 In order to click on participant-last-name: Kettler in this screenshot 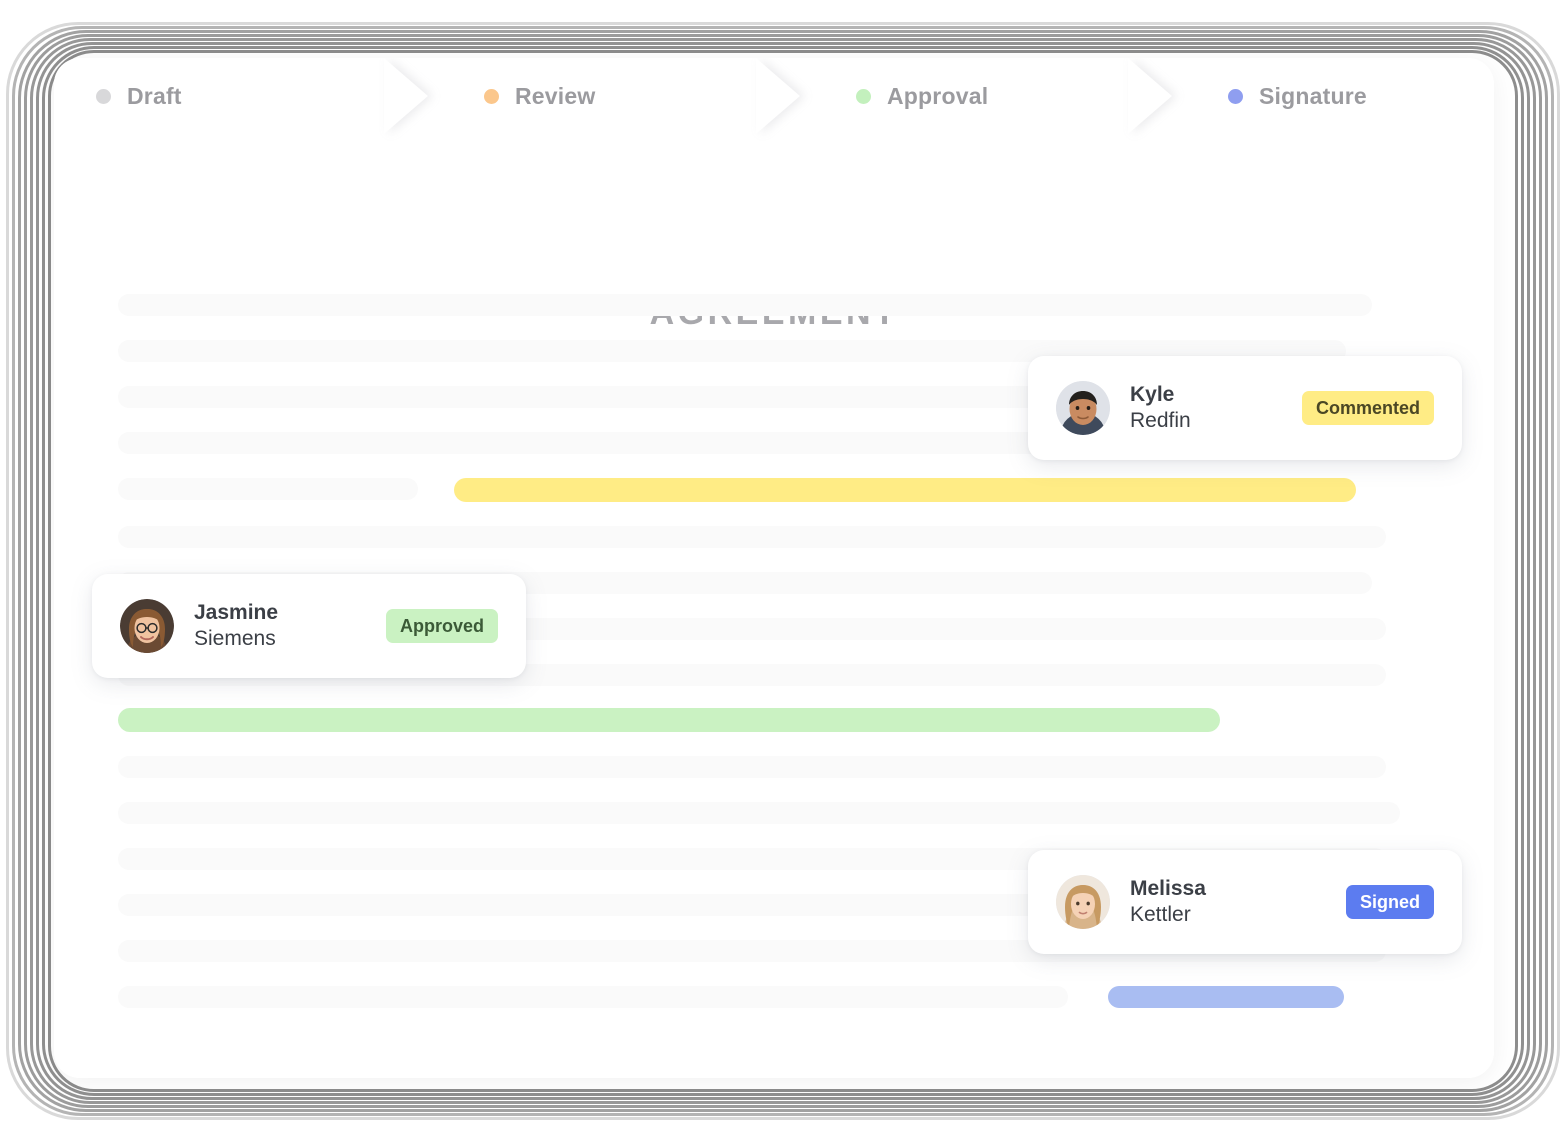, I will do `click(1160, 914)`.